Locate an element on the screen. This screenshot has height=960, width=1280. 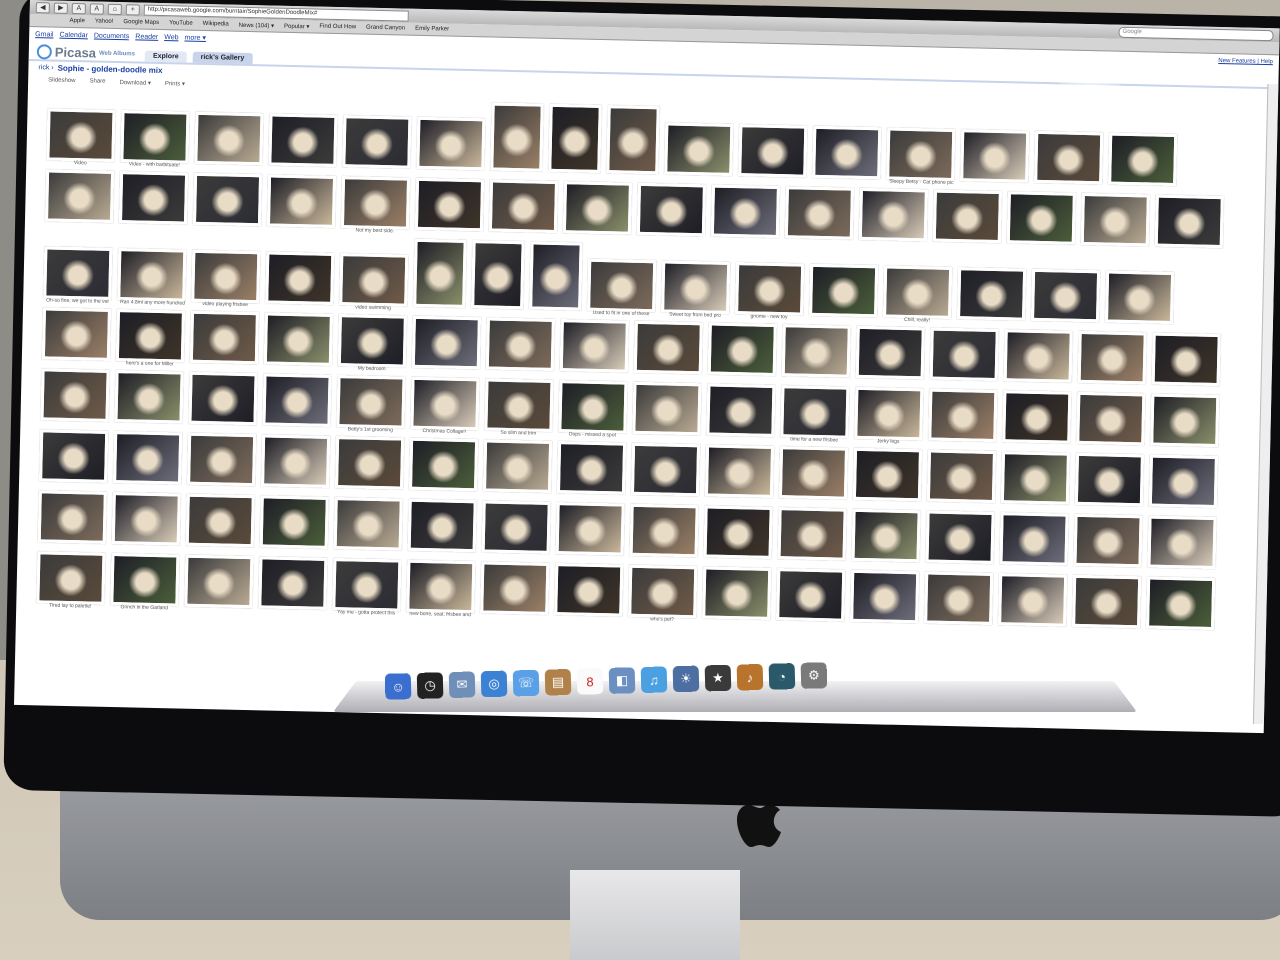
photo-thumbnail: Christmas Collage!! is located at coordinates (445, 405).